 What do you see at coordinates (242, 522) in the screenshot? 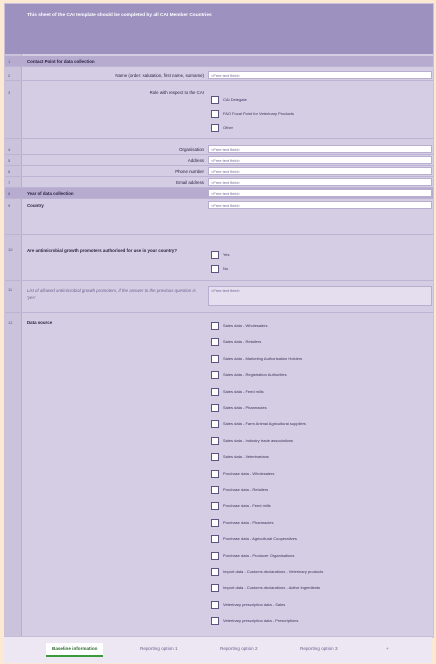
I see `data-source-option: Purchase data - Pharmacies` at bounding box center [242, 522].